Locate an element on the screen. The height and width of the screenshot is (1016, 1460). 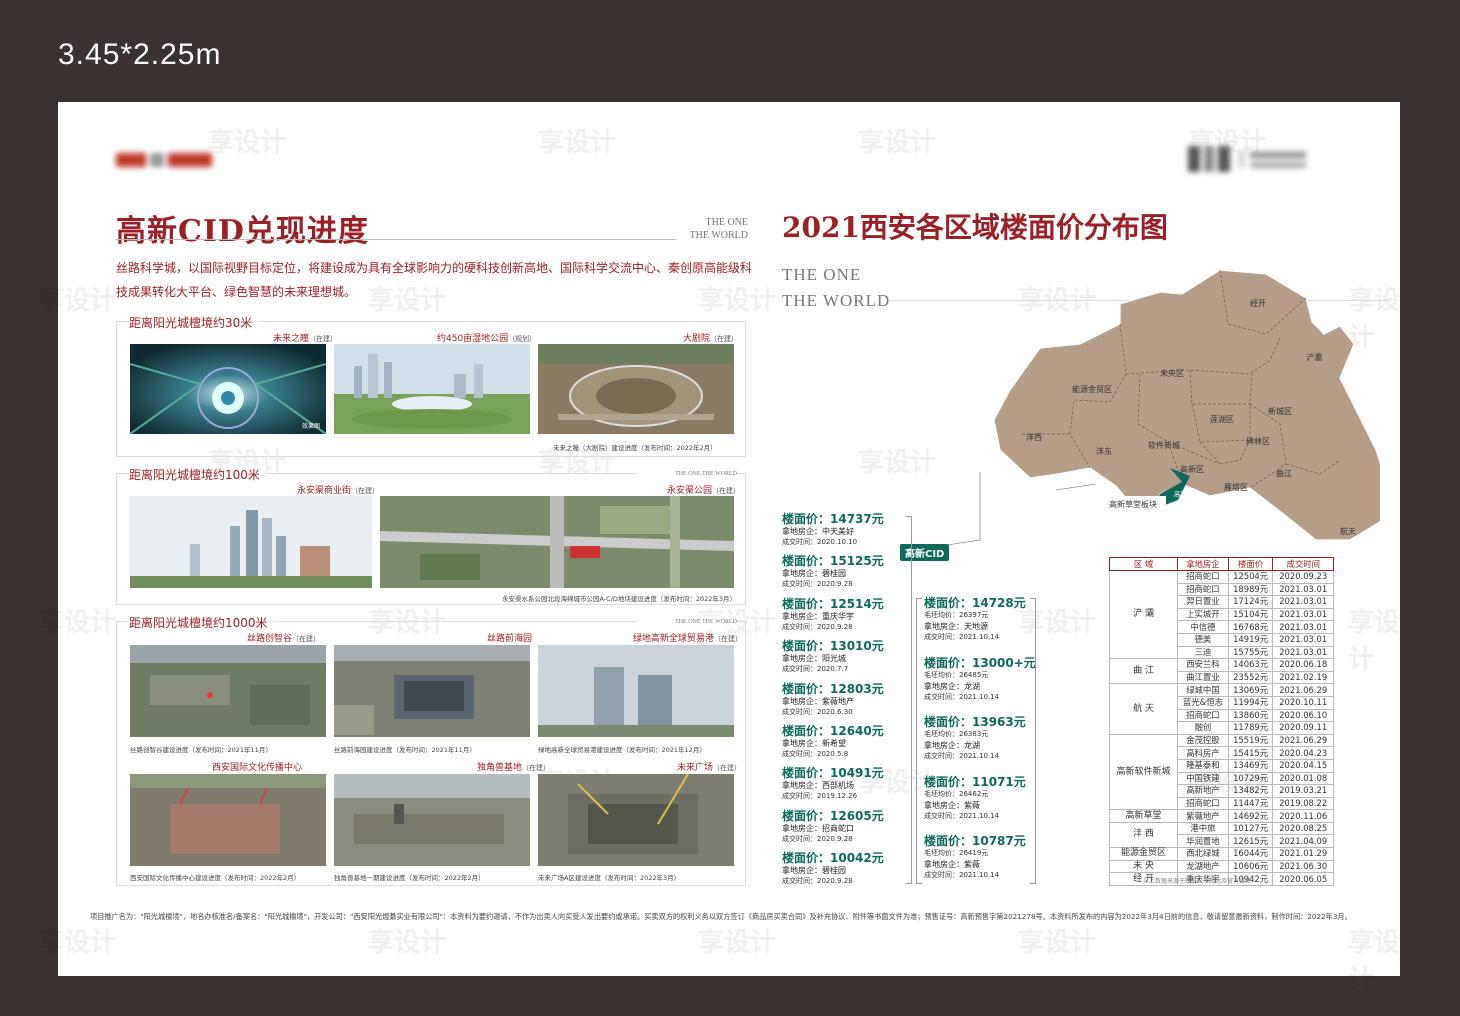
table-cell: 2021.06.29 is located at coordinates (1303, 740).